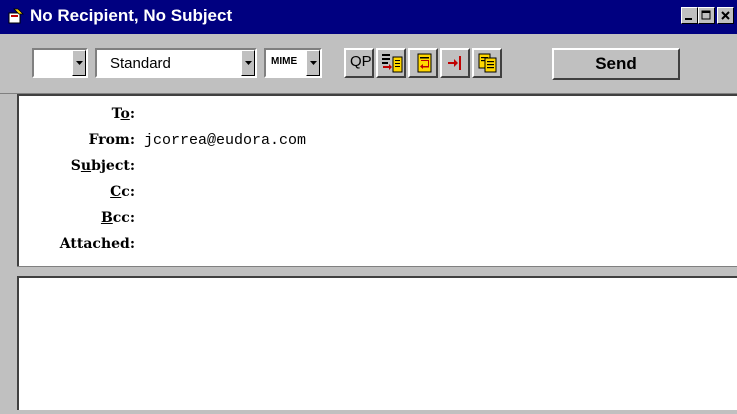 The image size is (737, 414). Describe the element at coordinates (706, 15) in the screenshot. I see `maximize-button` at that location.